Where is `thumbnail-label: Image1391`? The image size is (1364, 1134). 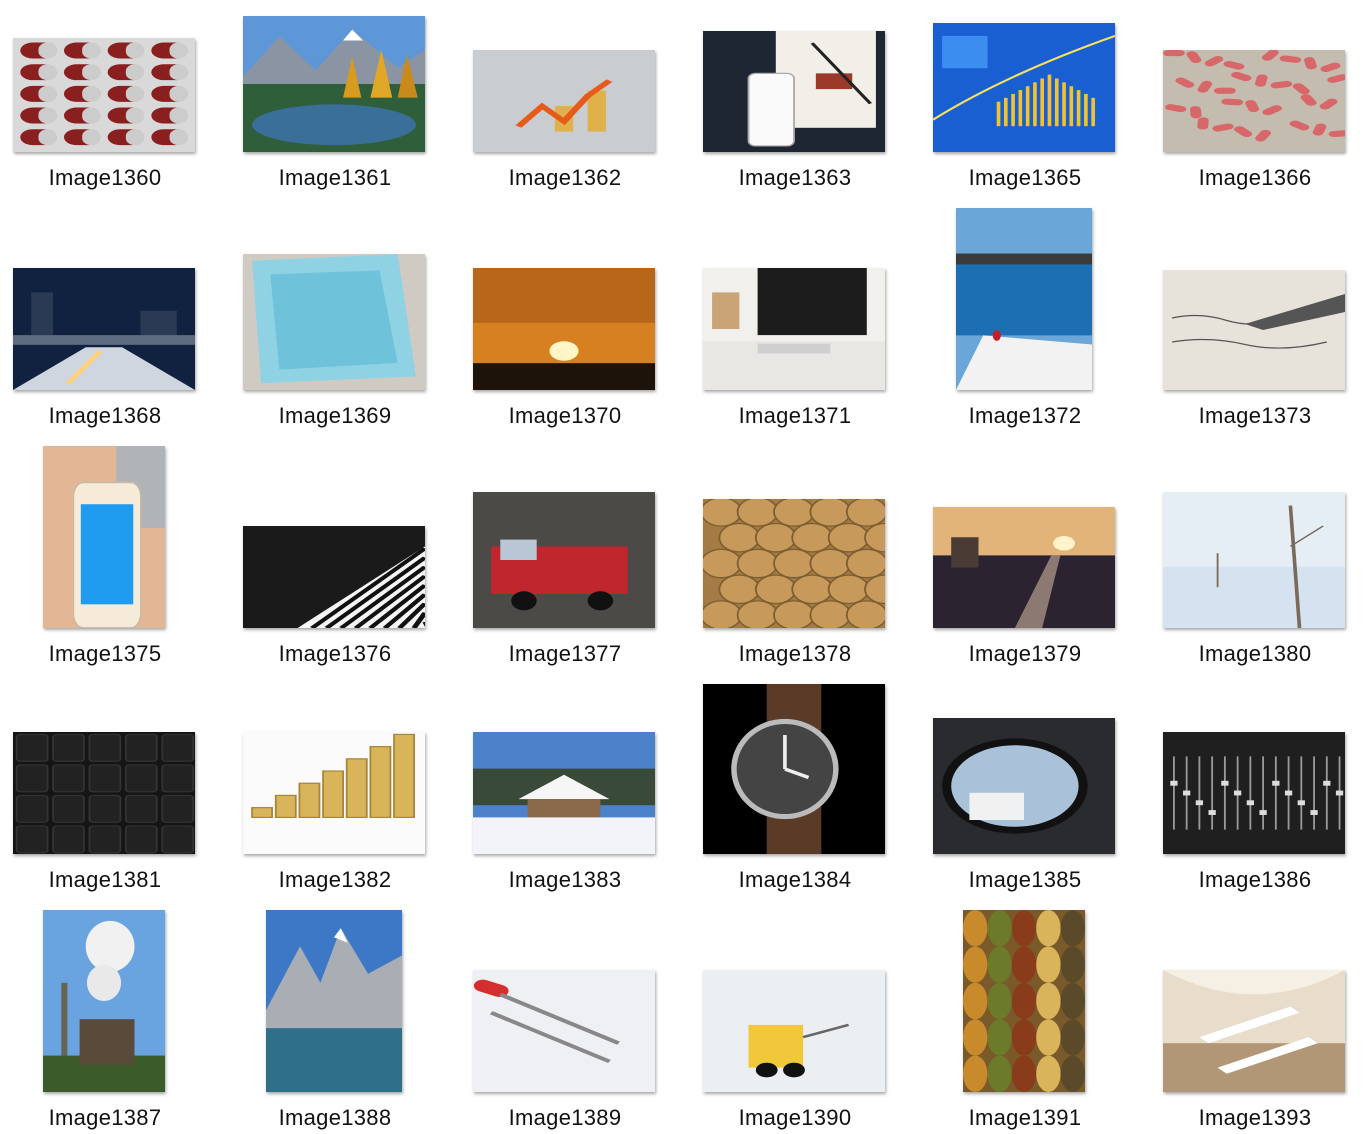
thumbnail-label: Image1391 is located at coordinates (1025, 1118).